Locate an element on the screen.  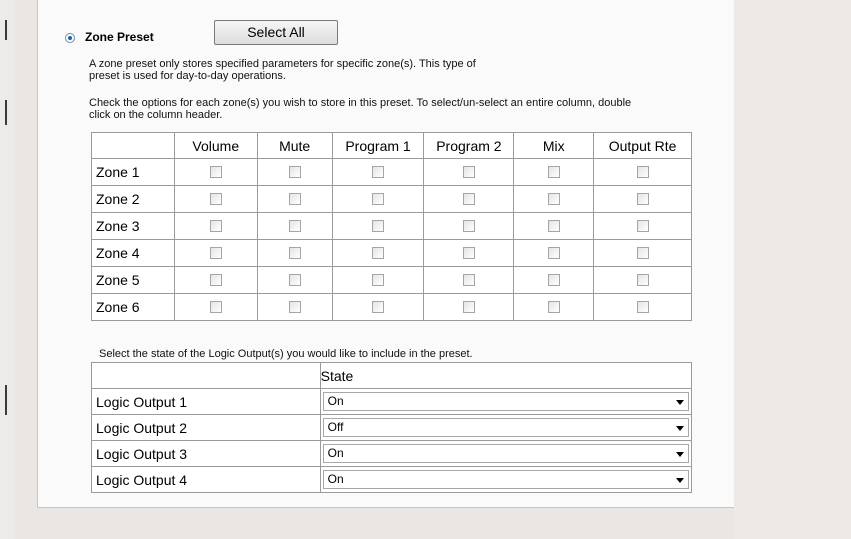
zone-label: Zone 5 is located at coordinates (133, 280).